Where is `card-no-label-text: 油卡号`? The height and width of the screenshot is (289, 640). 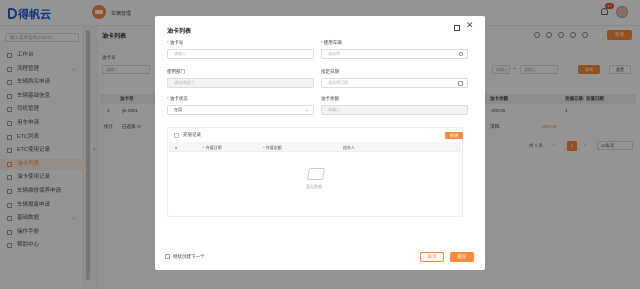 card-no-label-text: 油卡号 is located at coordinates (176, 42).